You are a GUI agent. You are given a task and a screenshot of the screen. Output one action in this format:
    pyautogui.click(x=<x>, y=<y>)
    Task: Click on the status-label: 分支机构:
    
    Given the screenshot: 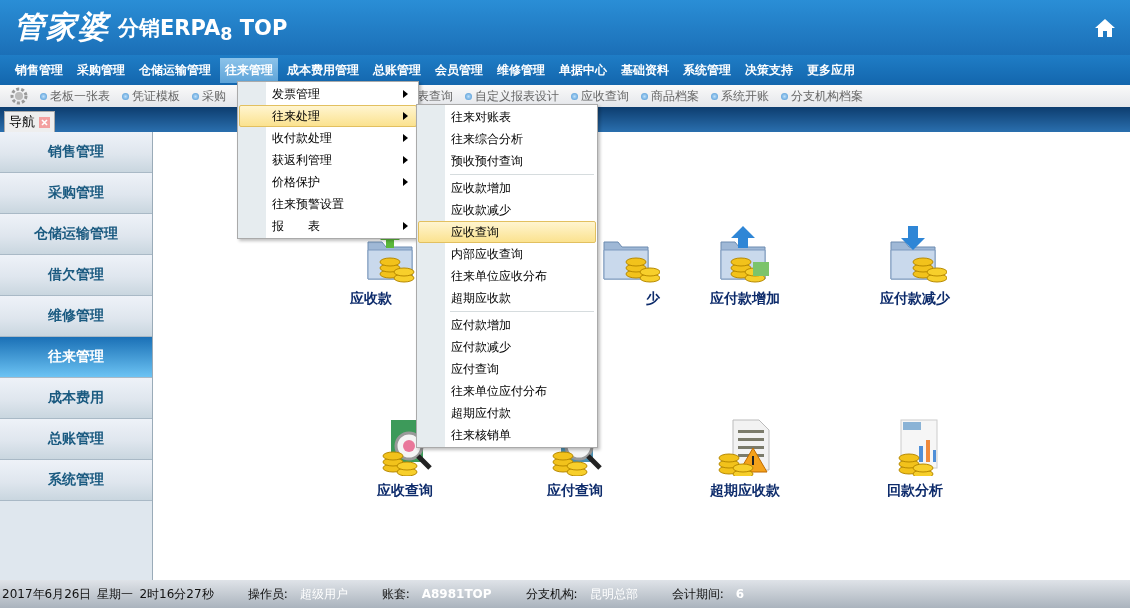 What is the action you would take?
    pyautogui.click(x=551, y=594)
    